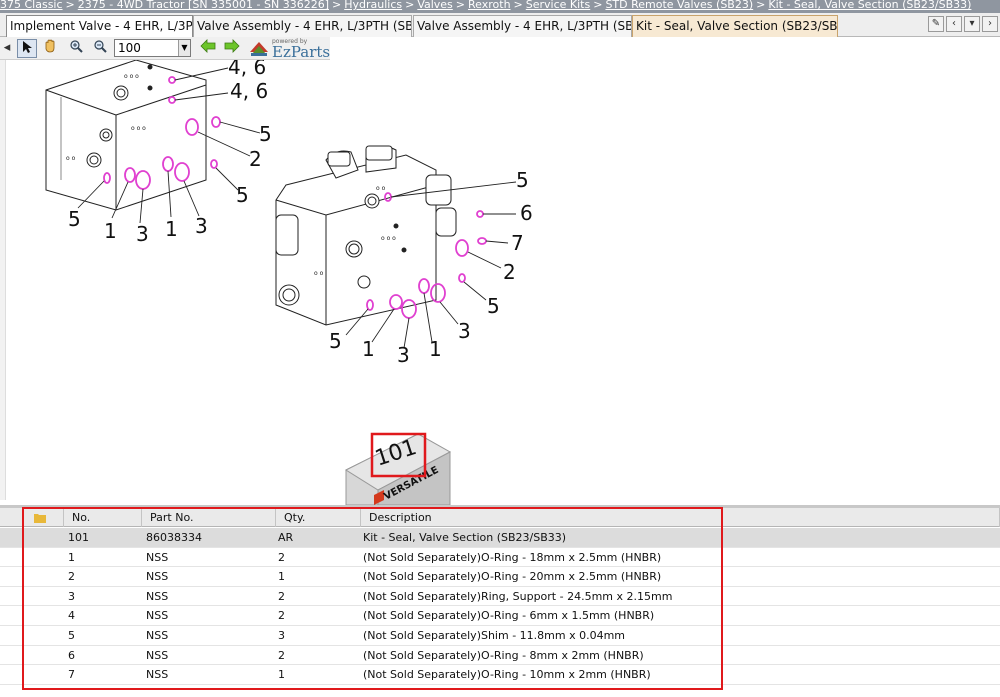 The image size is (1000, 697). What do you see at coordinates (281, 635) in the screenshot?
I see `cell-qty: 3` at bounding box center [281, 635].